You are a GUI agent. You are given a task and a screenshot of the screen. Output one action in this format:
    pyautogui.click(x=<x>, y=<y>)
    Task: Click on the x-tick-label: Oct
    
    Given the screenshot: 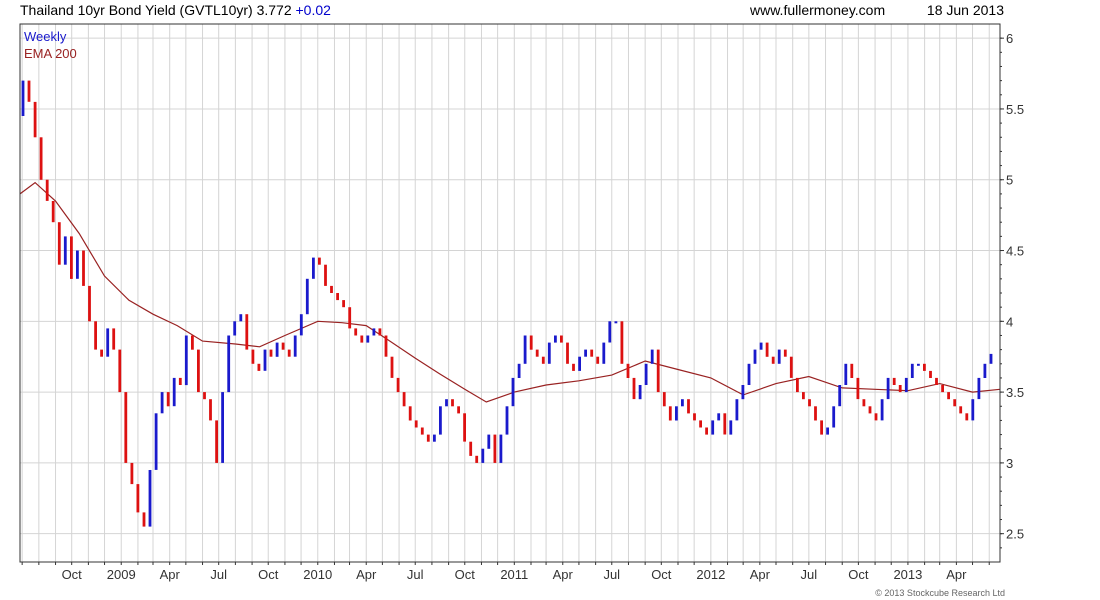 What is the action you would take?
    pyautogui.click(x=465, y=574)
    